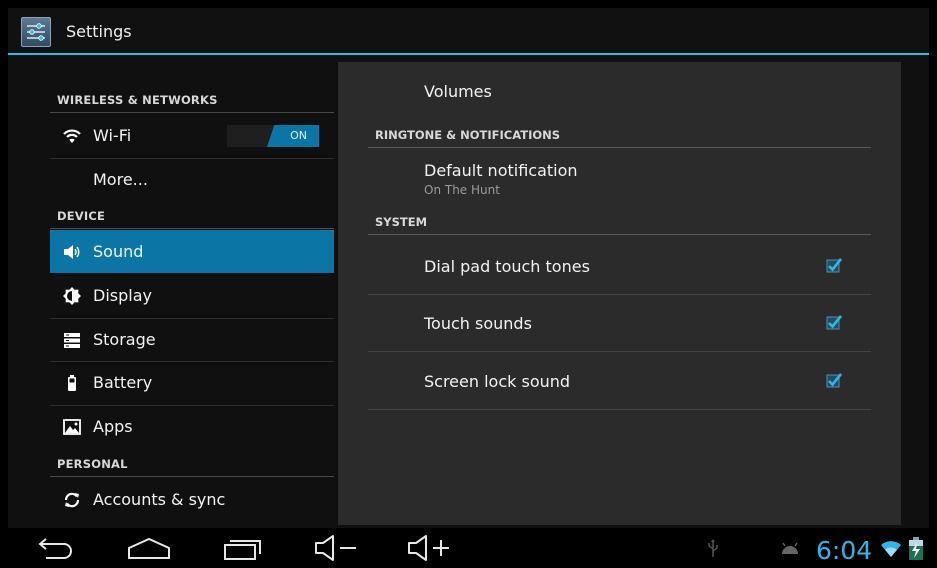 The width and height of the screenshot is (937, 568). What do you see at coordinates (72, 427) in the screenshot?
I see `apps-icon` at bounding box center [72, 427].